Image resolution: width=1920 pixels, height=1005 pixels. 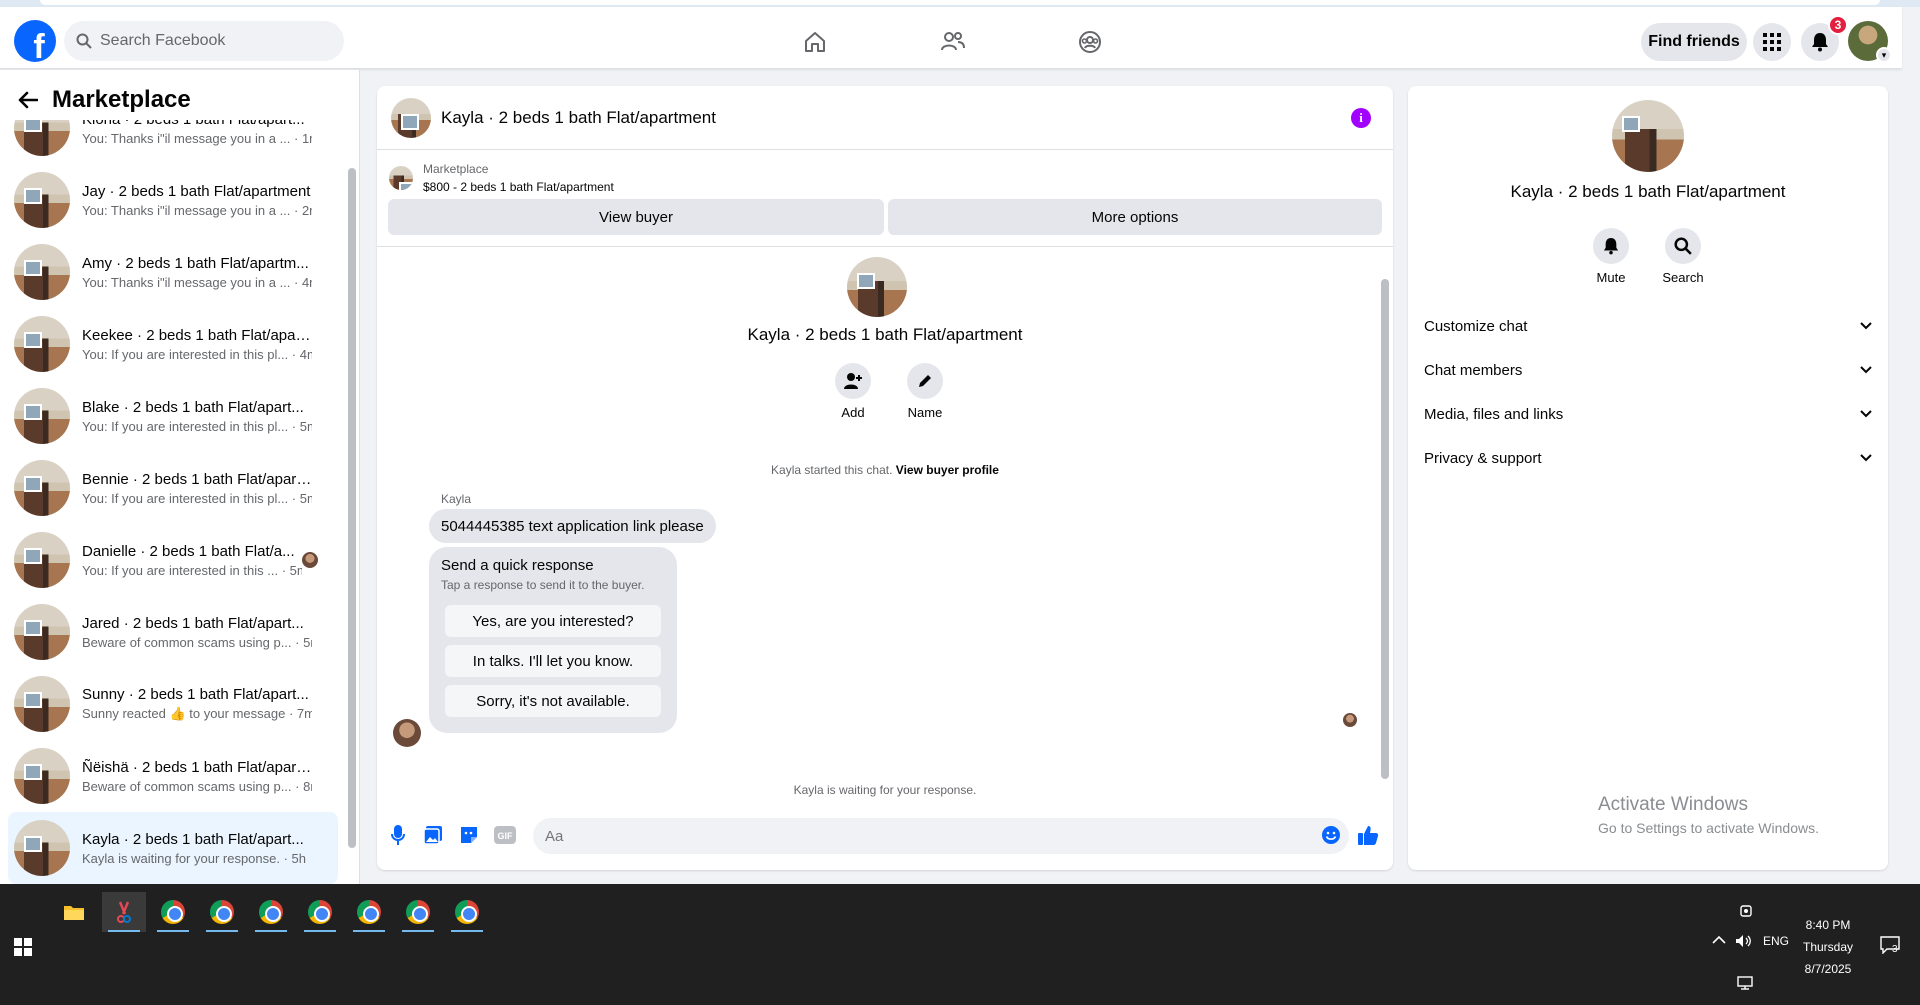 What do you see at coordinates (124, 912) in the screenshot?
I see `snipping-tool-icon` at bounding box center [124, 912].